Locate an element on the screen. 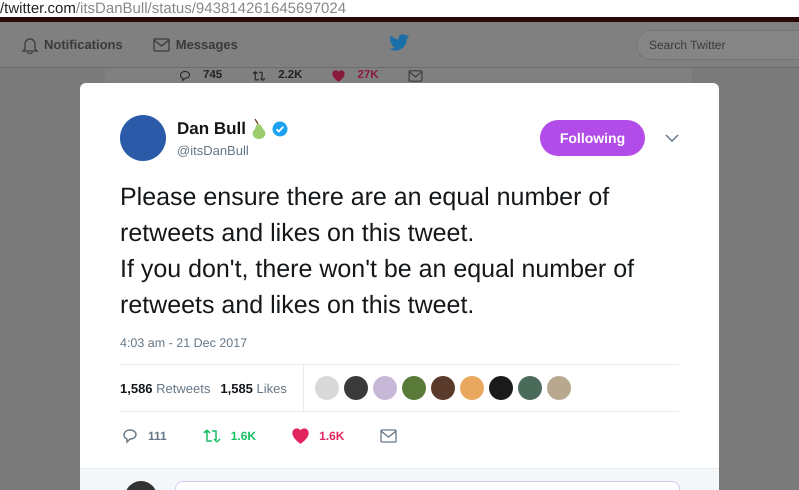  retweet-count: 1.6K is located at coordinates (243, 436).